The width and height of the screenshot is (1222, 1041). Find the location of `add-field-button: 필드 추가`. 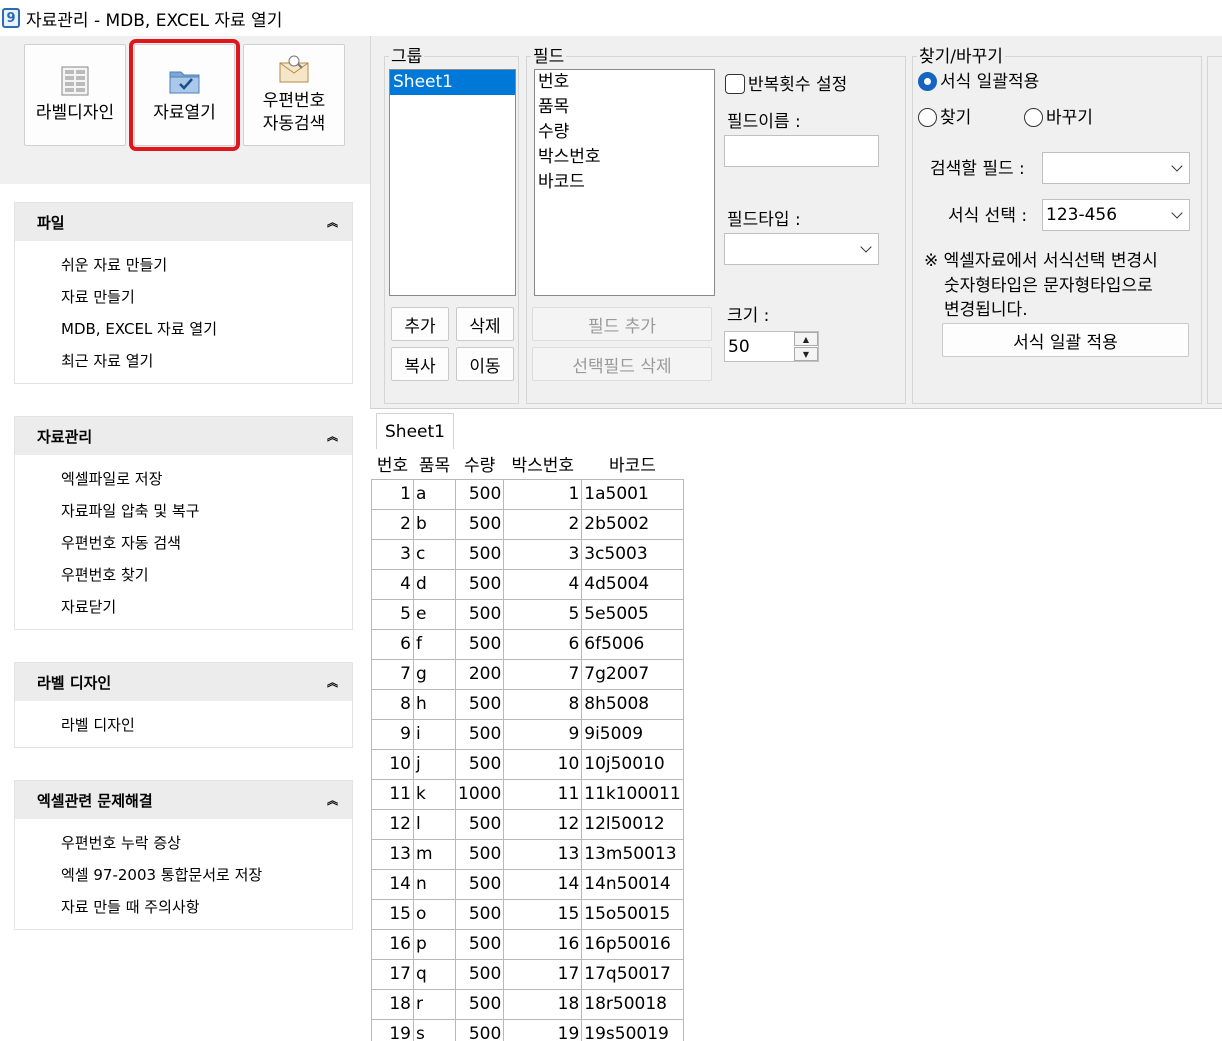

add-field-button: 필드 추가 is located at coordinates (622, 324).